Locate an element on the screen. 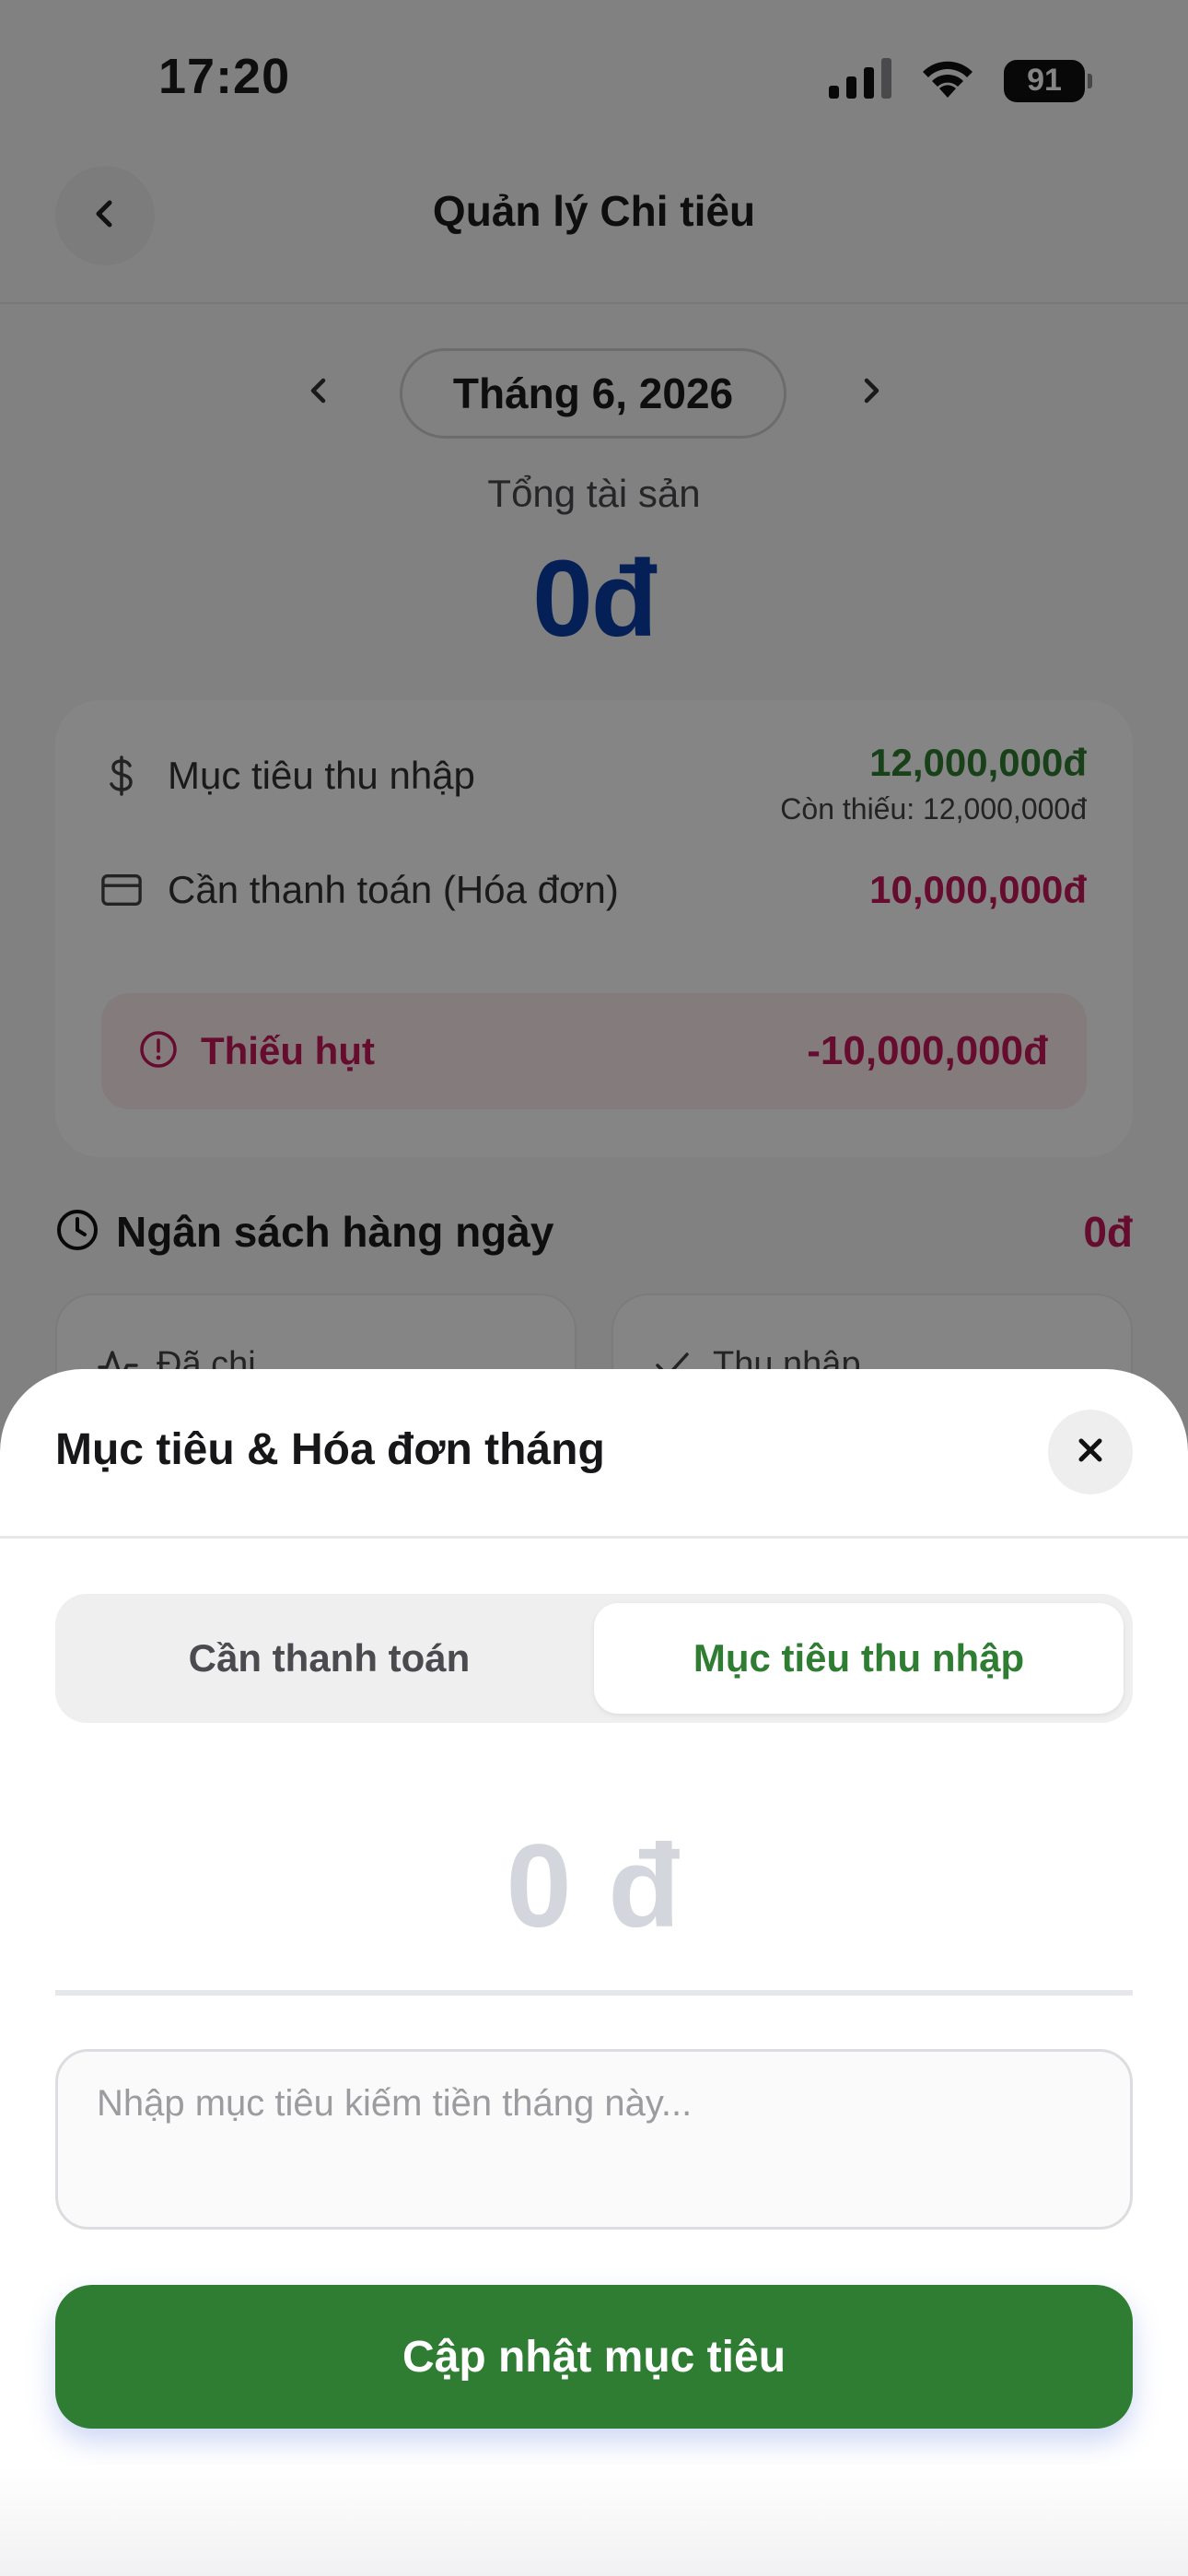 This screenshot has width=1188, height=2576. amount-value: 0 đ is located at coordinates (594, 1886).